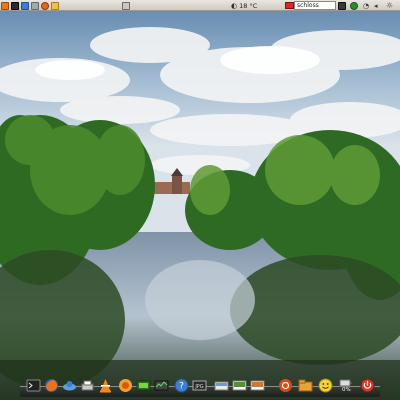 Image resolution: width=400 pixels, height=400 pixels. Describe the element at coordinates (200, 5) in the screenshot. I see `top-panel: ◐ 18 °C ◔ ◂ ☼` at that location.